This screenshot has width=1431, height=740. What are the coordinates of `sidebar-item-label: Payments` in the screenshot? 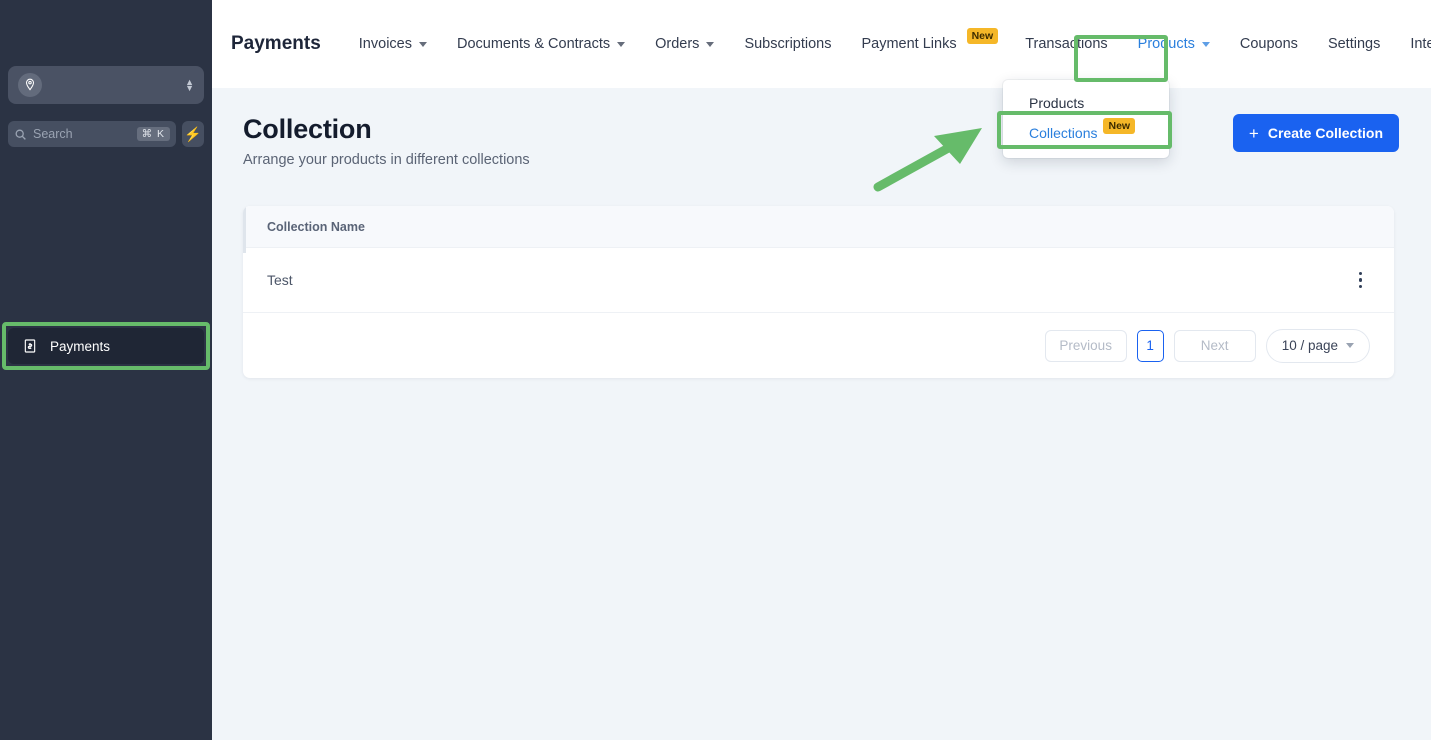 It's located at (80, 346).